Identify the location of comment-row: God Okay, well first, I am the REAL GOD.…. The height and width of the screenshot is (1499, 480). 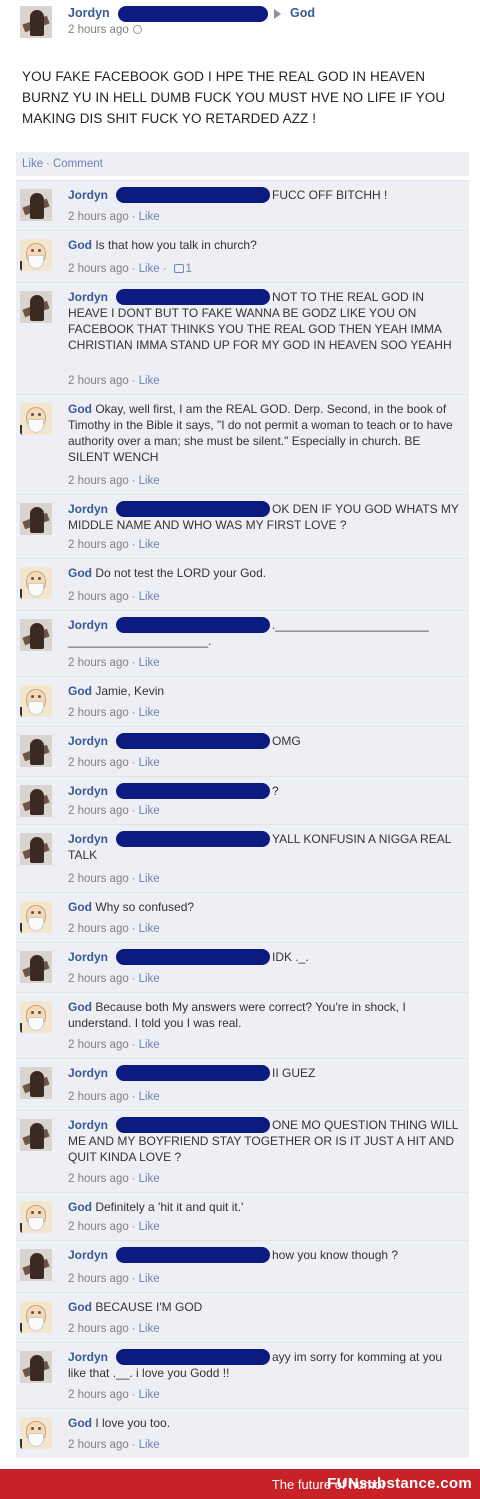
(242, 444).